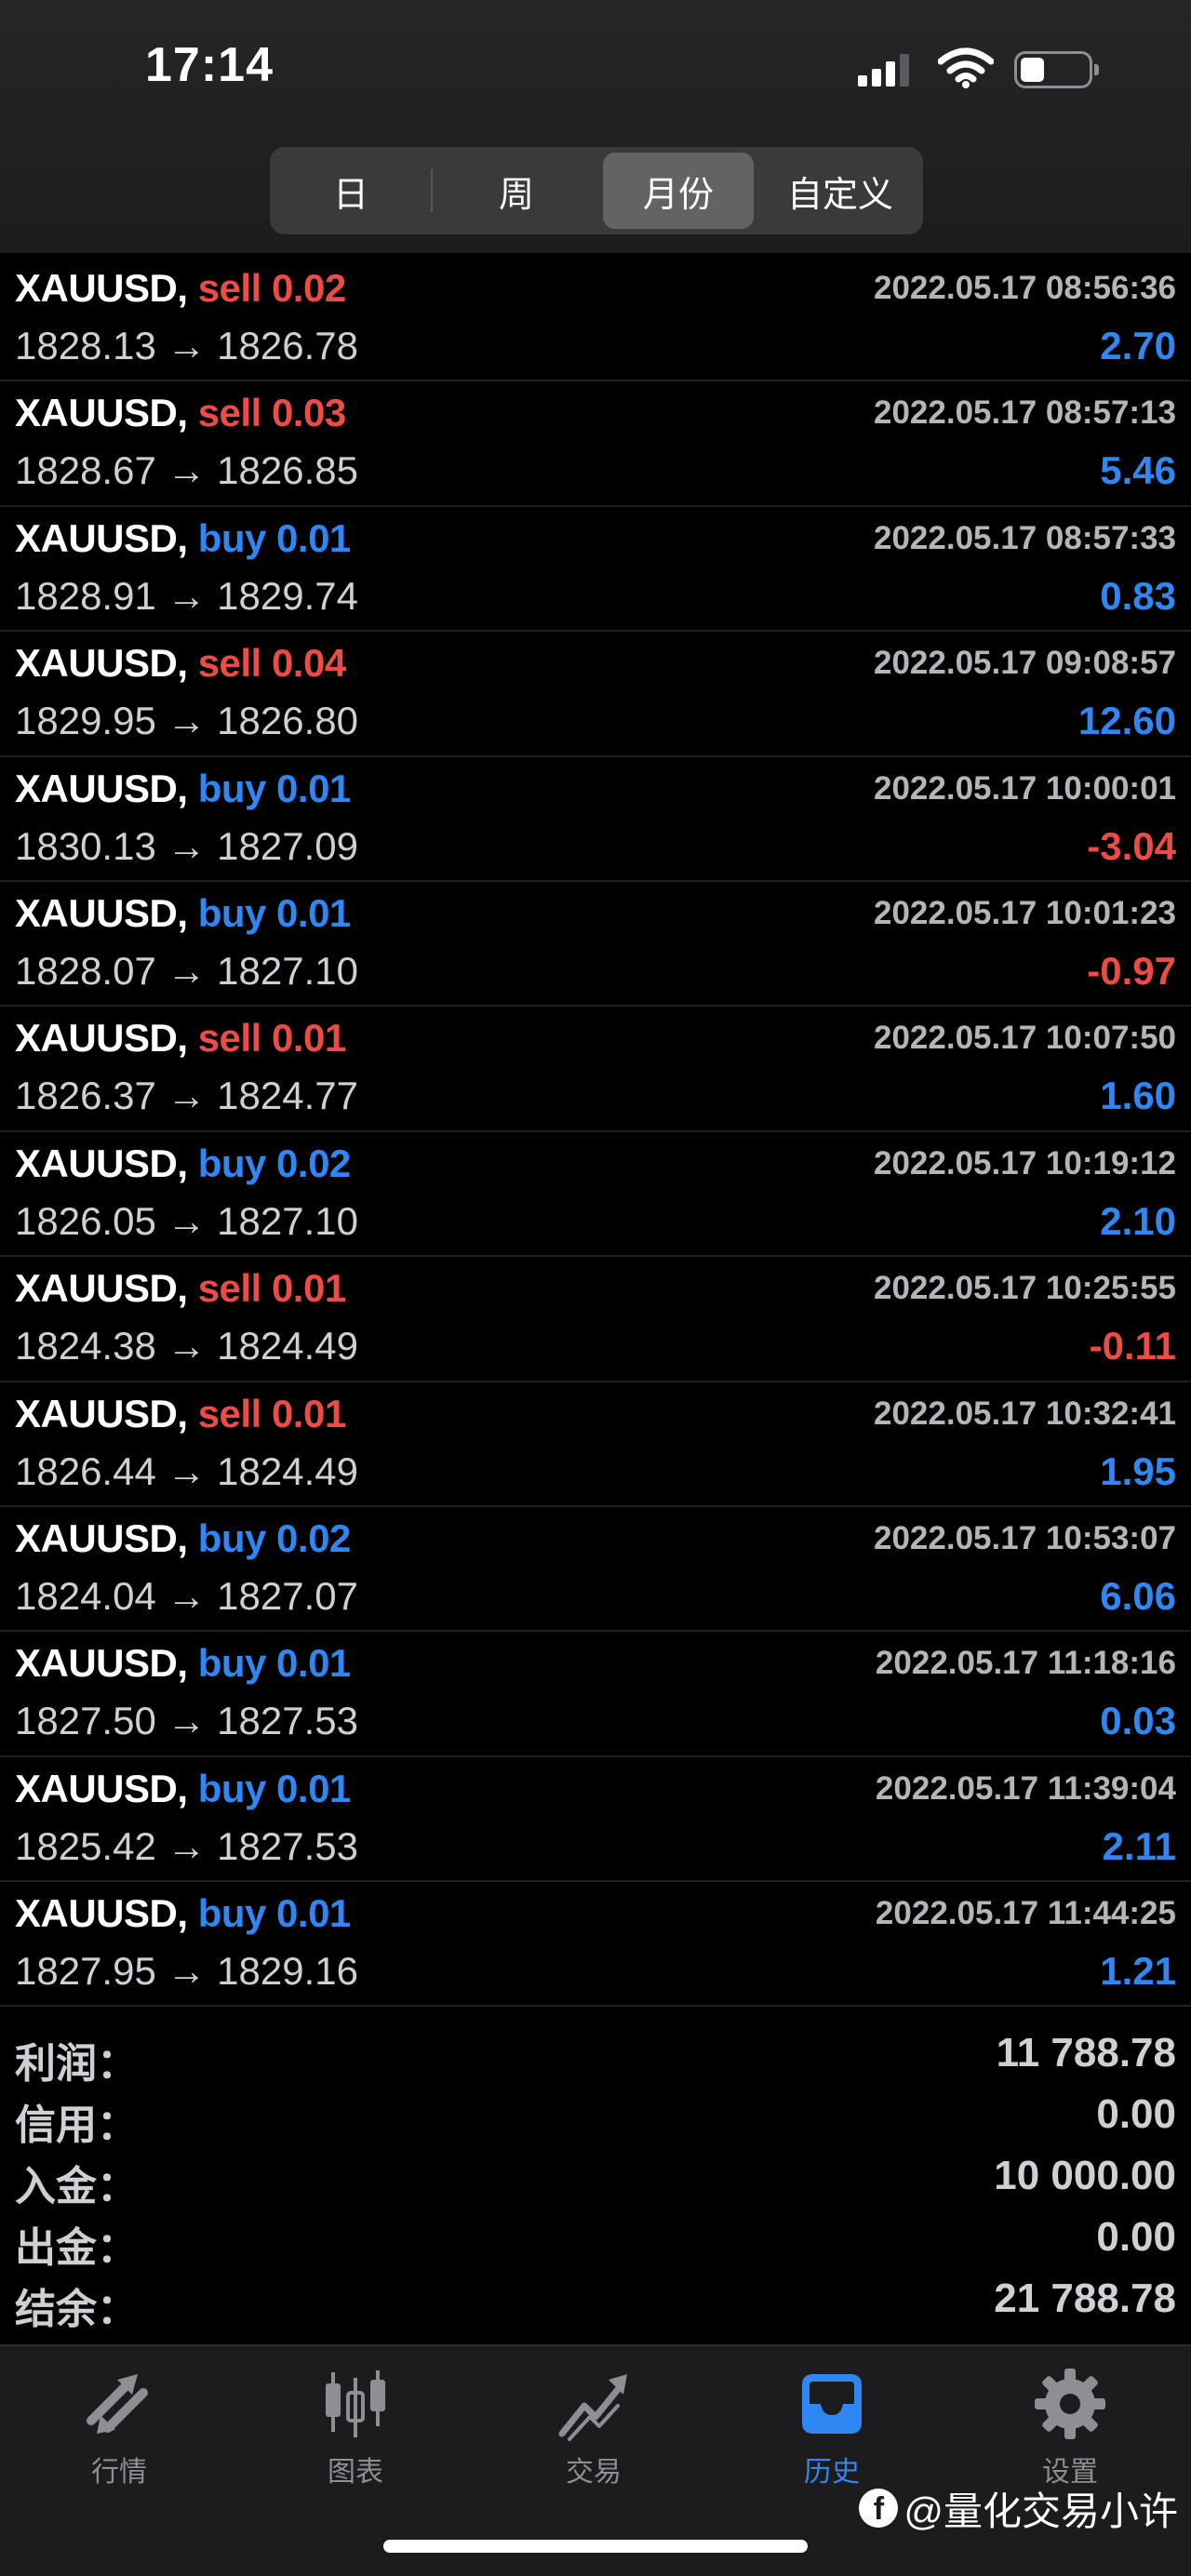 The height and width of the screenshot is (2576, 1191). Describe the element at coordinates (85, 1346) in the screenshot. I see `open-price: 1824.38` at that location.